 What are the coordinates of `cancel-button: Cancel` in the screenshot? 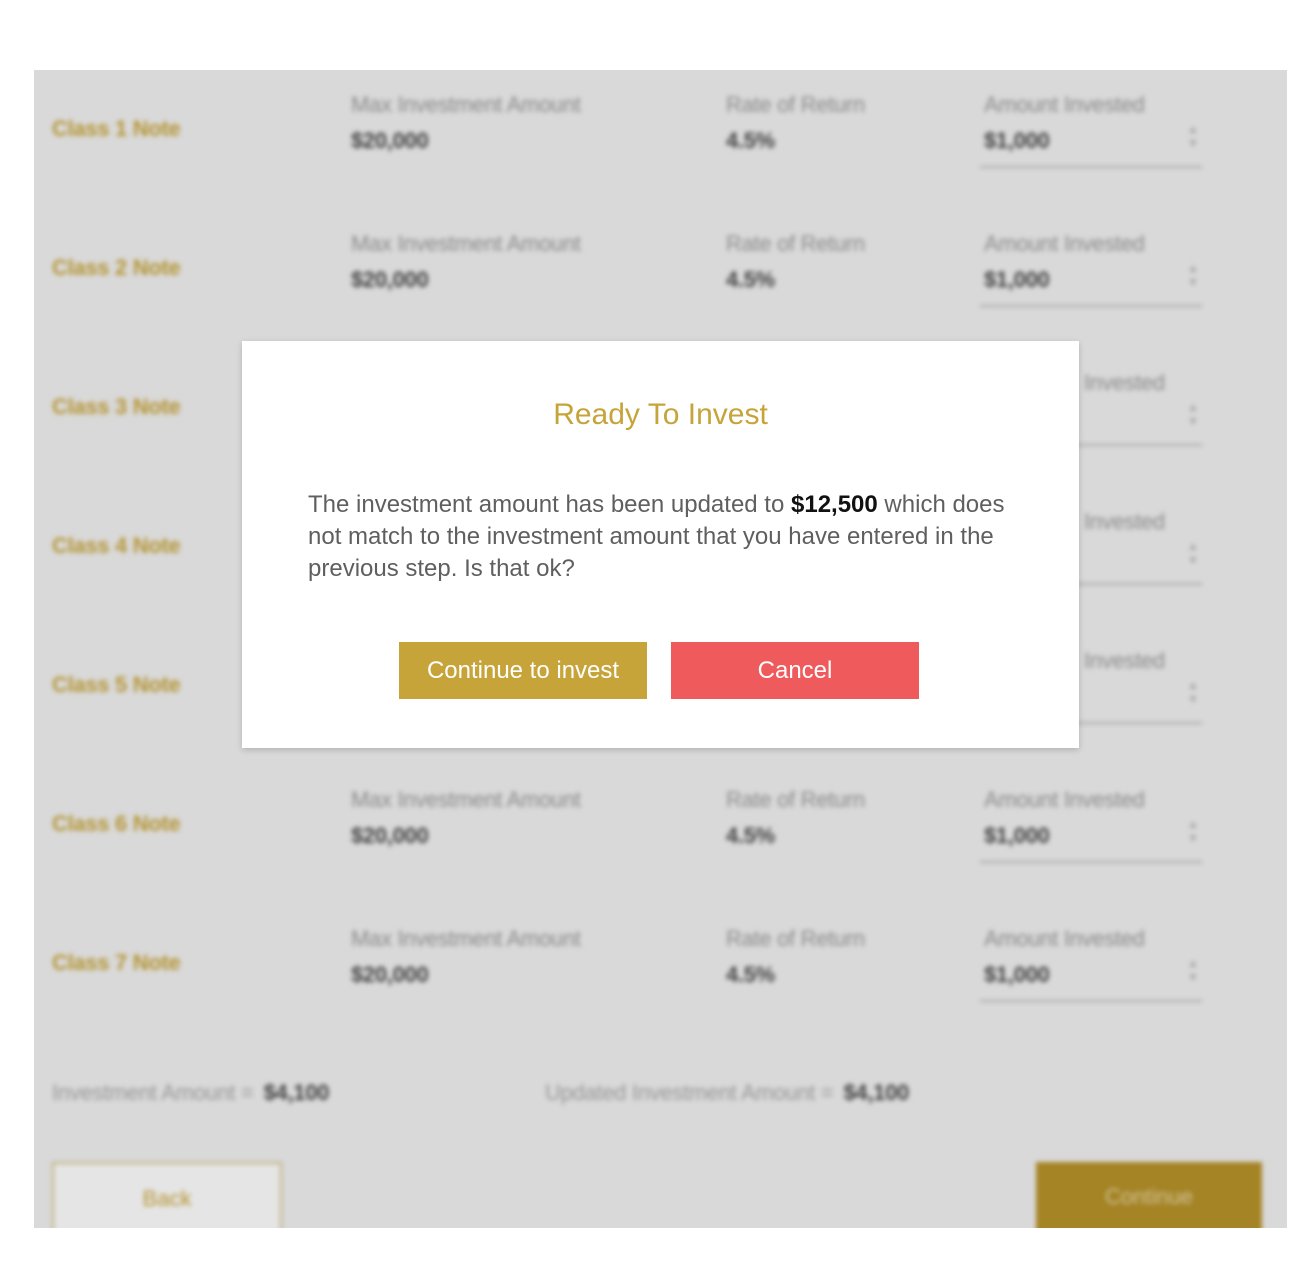 It's located at (795, 670).